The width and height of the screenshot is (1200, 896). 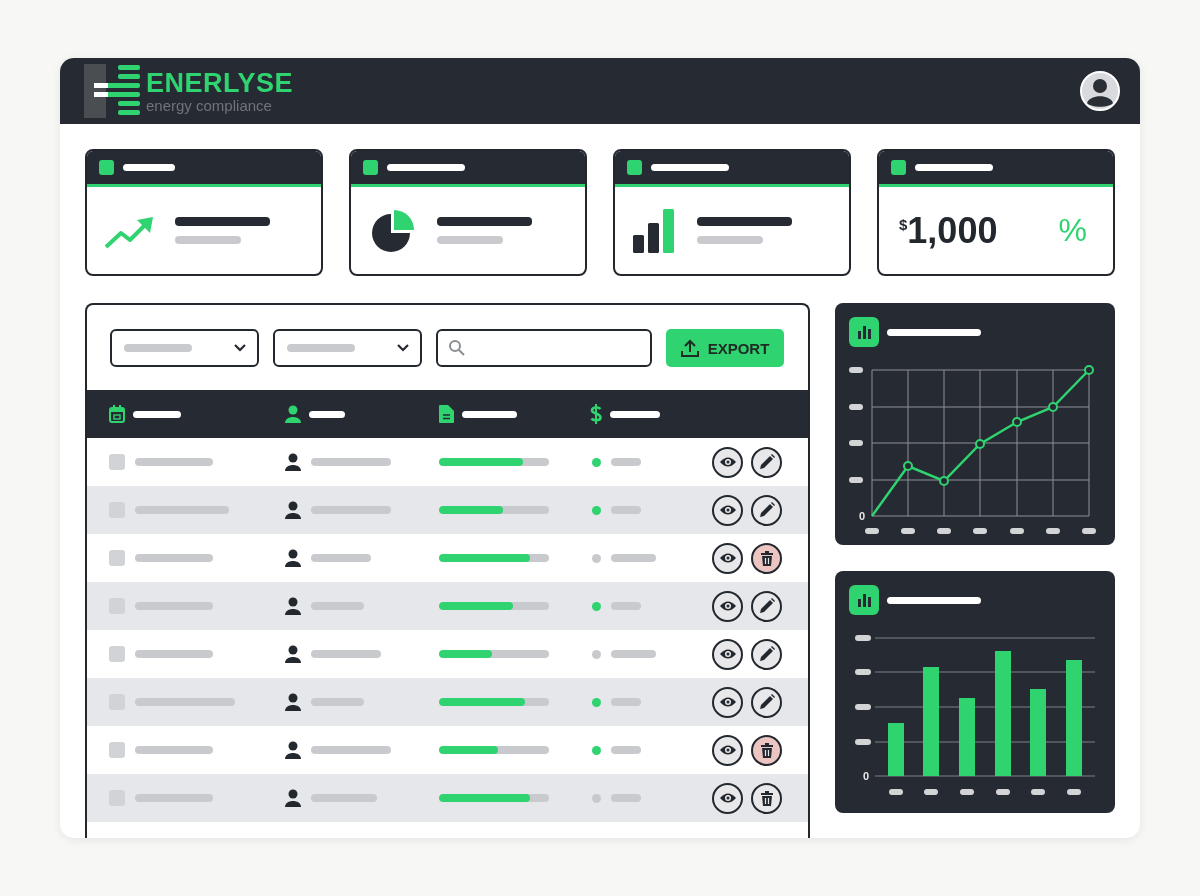 What do you see at coordinates (903, 224) in the screenshot?
I see `currency-sign: $` at bounding box center [903, 224].